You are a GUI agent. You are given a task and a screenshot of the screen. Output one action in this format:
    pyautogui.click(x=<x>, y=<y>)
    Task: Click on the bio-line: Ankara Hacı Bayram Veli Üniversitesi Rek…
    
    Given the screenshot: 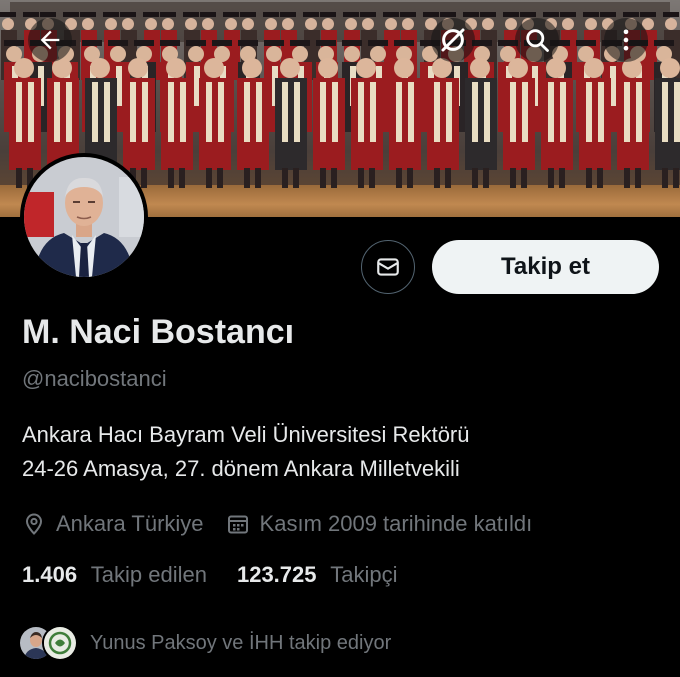 What is the action you would take?
    pyautogui.click(x=246, y=434)
    